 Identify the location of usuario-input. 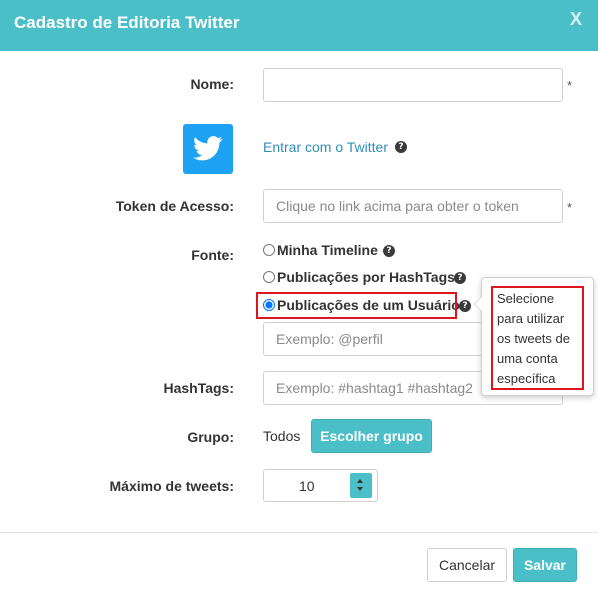
(377, 339).